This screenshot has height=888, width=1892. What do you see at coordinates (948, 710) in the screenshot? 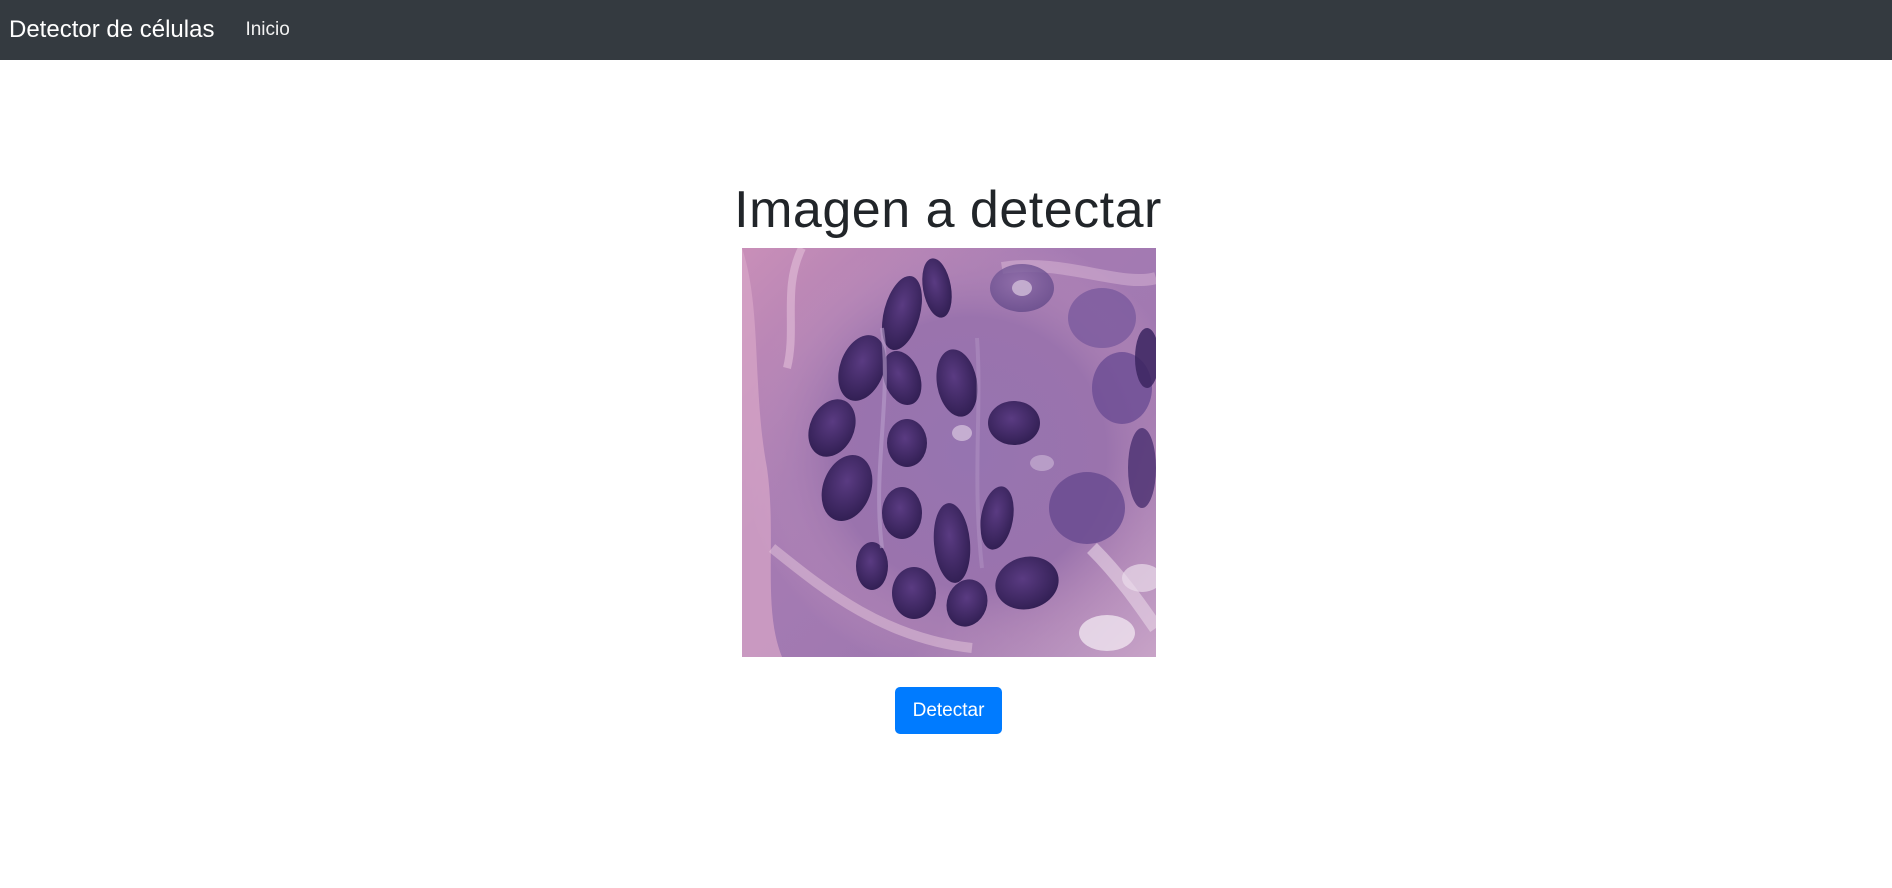
I see `detect-button: Detectar` at bounding box center [948, 710].